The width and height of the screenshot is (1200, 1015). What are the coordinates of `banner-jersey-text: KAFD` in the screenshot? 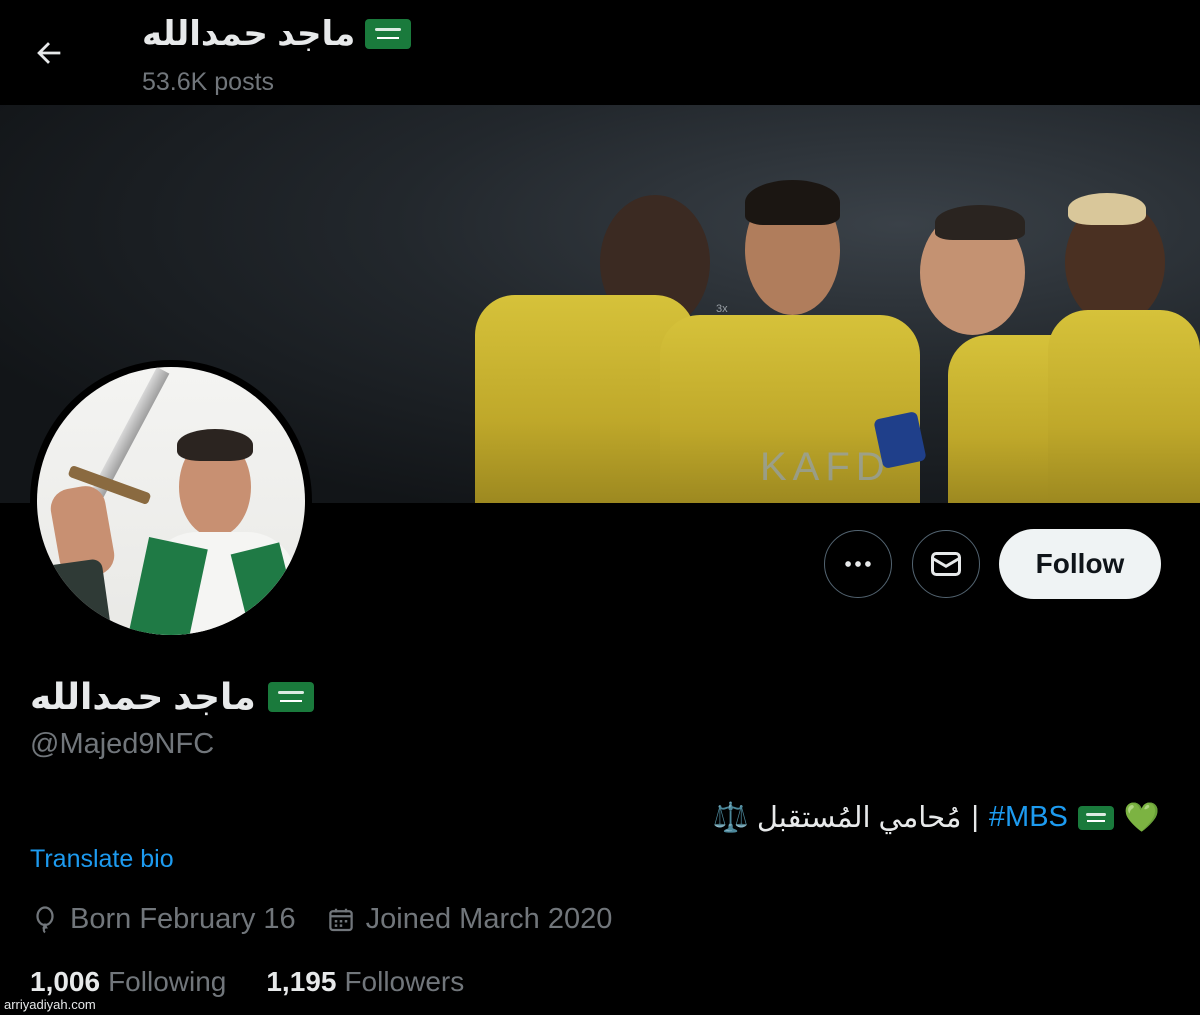 It's located at (825, 467).